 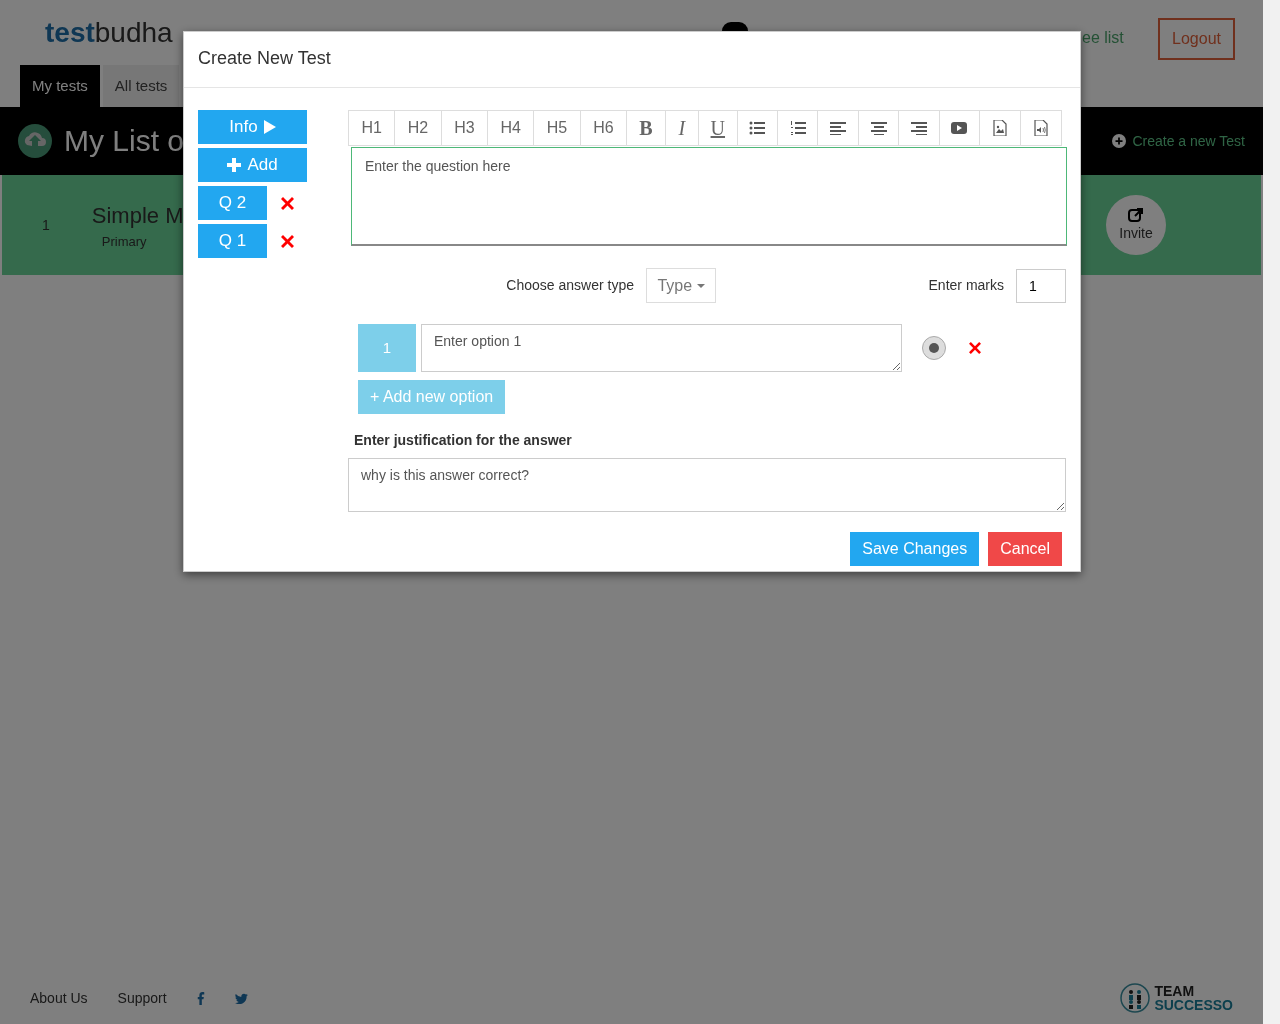 What do you see at coordinates (934, 348) in the screenshot?
I see `radio-button` at bounding box center [934, 348].